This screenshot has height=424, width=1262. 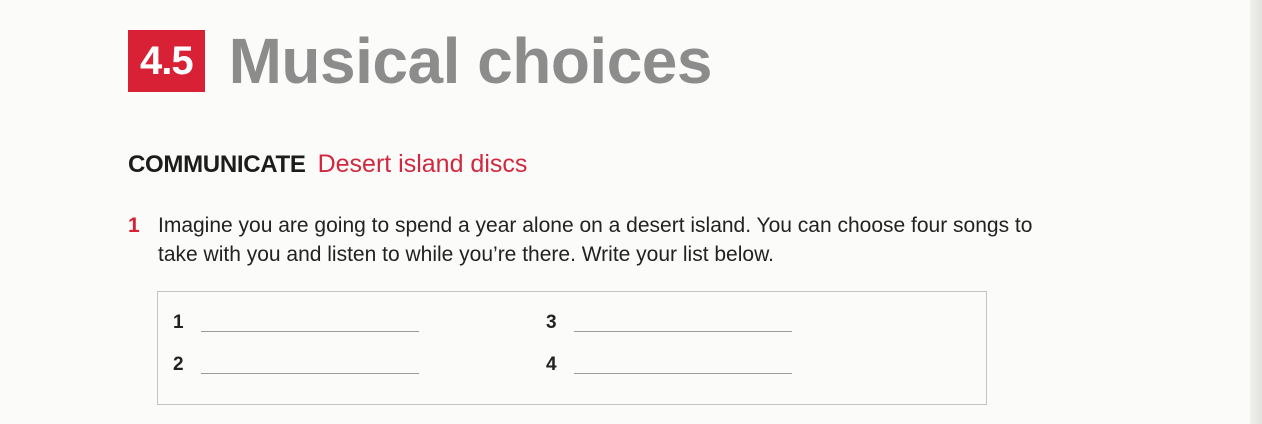 What do you see at coordinates (1256, 212) in the screenshot?
I see `page-edge-shadow` at bounding box center [1256, 212].